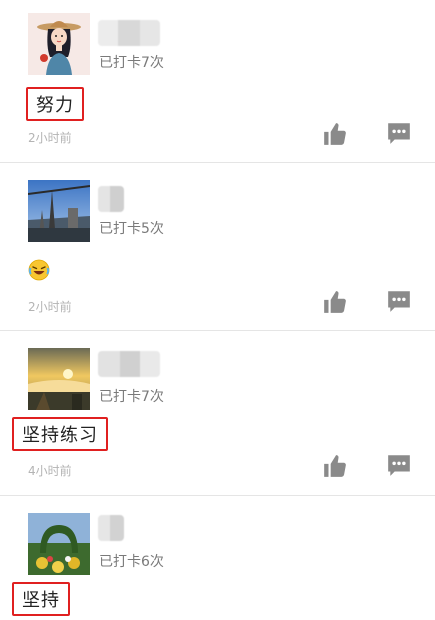 Image resolution: width=435 pixels, height=620 pixels. Describe the element at coordinates (131, 562) in the screenshot. I see `checkin-count: 已打卡6次` at that location.